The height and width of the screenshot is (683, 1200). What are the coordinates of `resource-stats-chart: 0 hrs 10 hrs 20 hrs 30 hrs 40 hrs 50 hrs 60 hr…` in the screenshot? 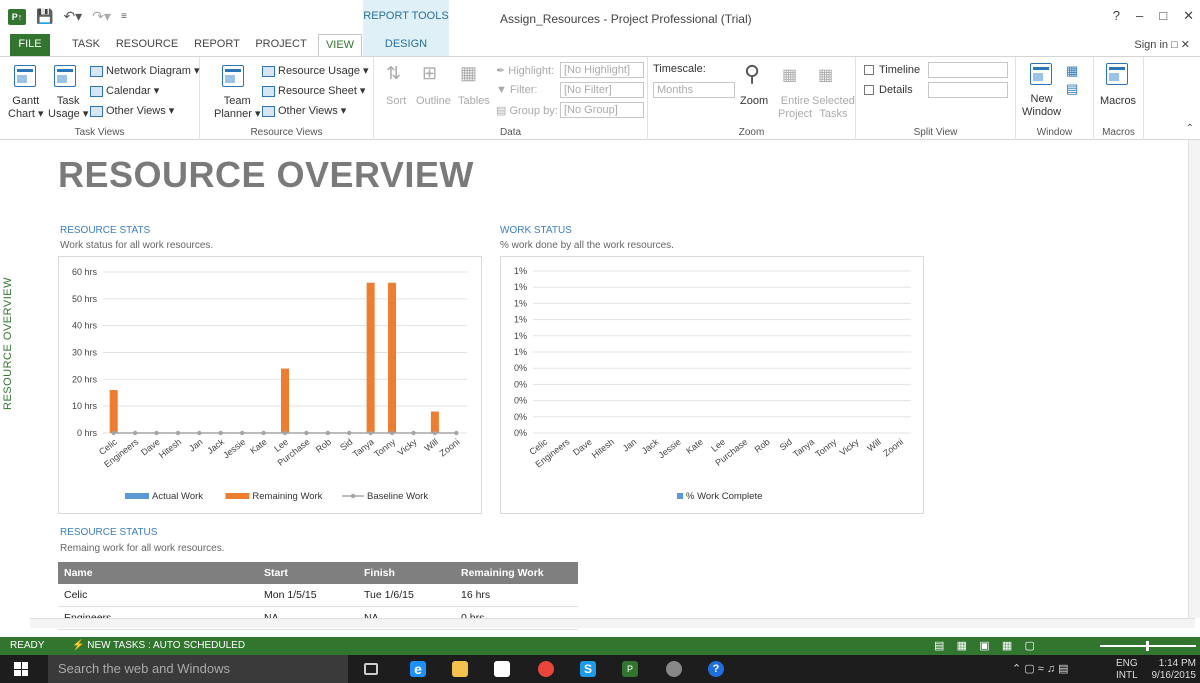 It's located at (270, 385).